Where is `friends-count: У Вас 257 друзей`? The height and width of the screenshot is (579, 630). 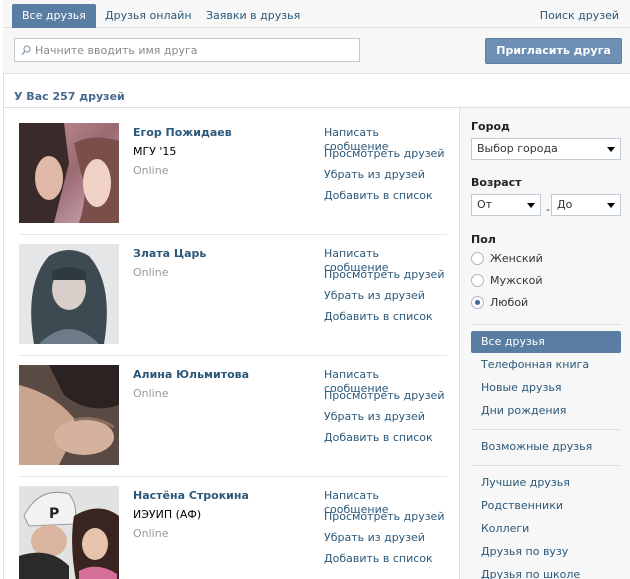 friends-count: У Вас 257 друзей is located at coordinates (69, 96).